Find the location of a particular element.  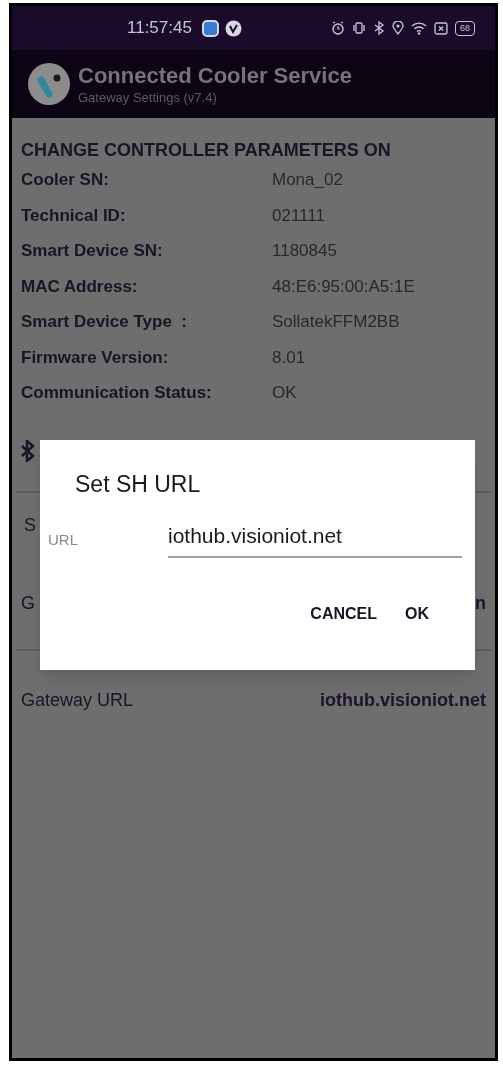

app-logo-icon is located at coordinates (49, 84).